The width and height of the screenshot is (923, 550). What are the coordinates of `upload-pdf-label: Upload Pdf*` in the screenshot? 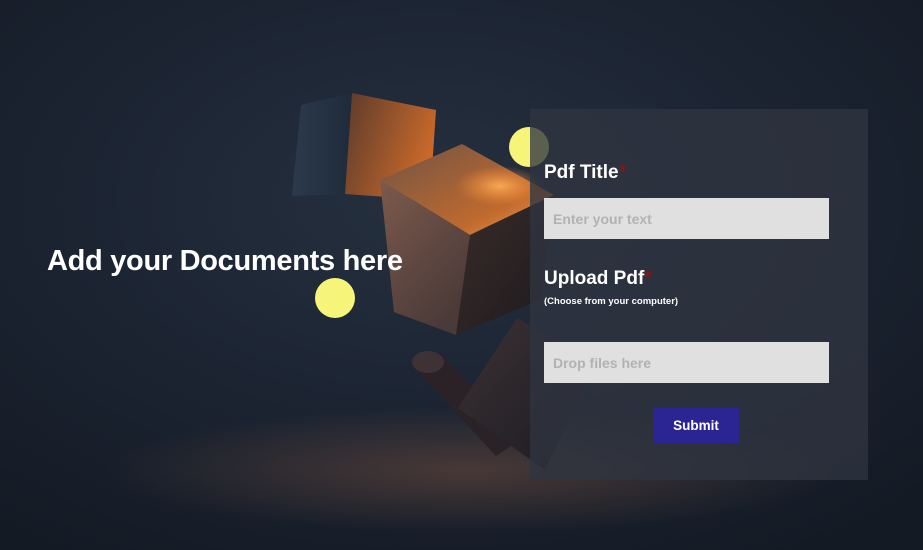 It's located at (598, 279).